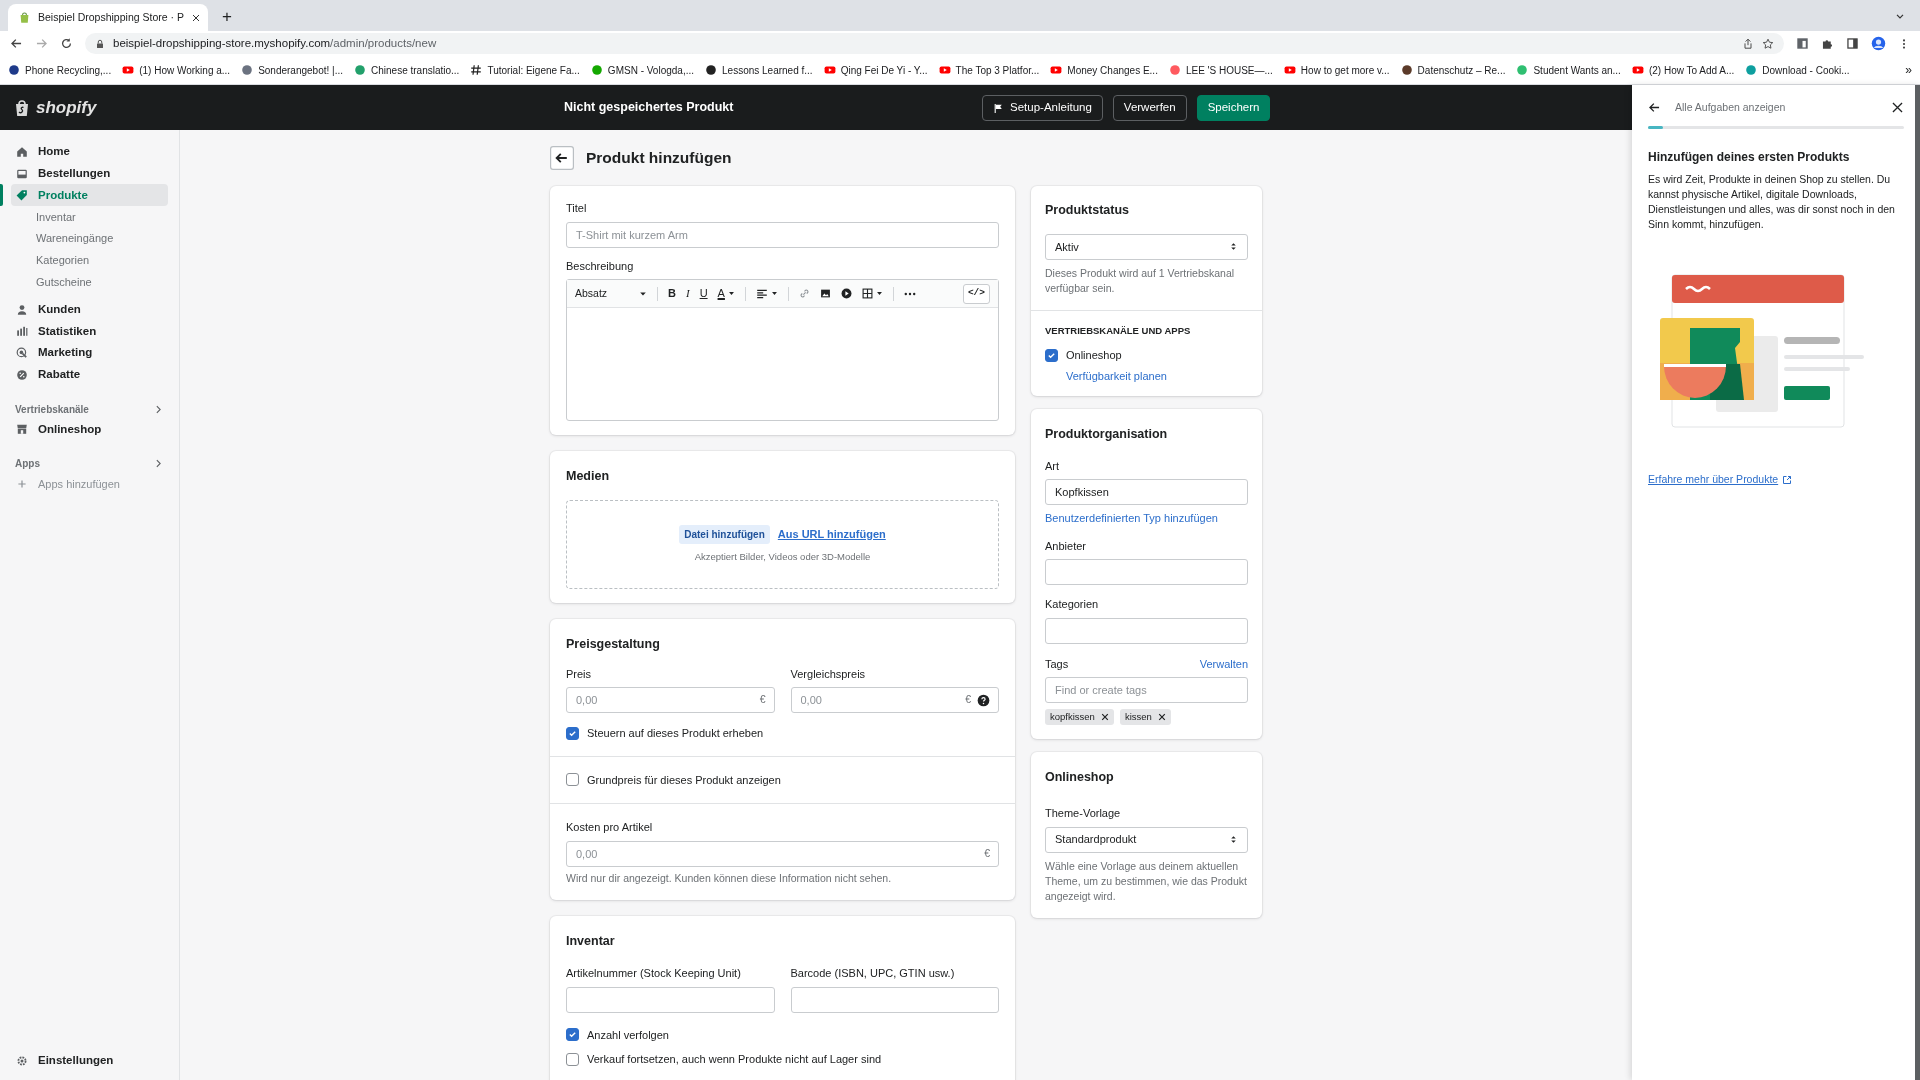  What do you see at coordinates (1717, 108) in the screenshot?
I see `back-link: Alle Aufgaben anzeigen` at bounding box center [1717, 108].